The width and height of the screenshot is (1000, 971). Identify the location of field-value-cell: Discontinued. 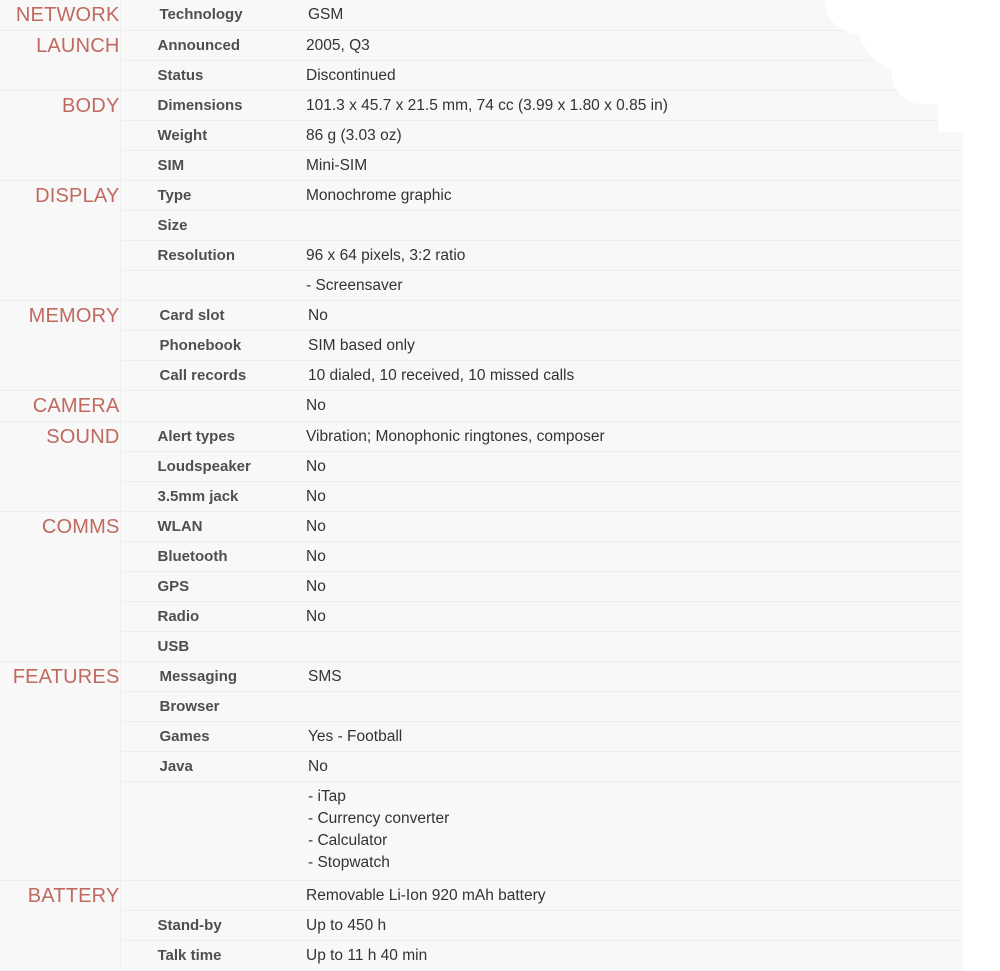
(620, 75).